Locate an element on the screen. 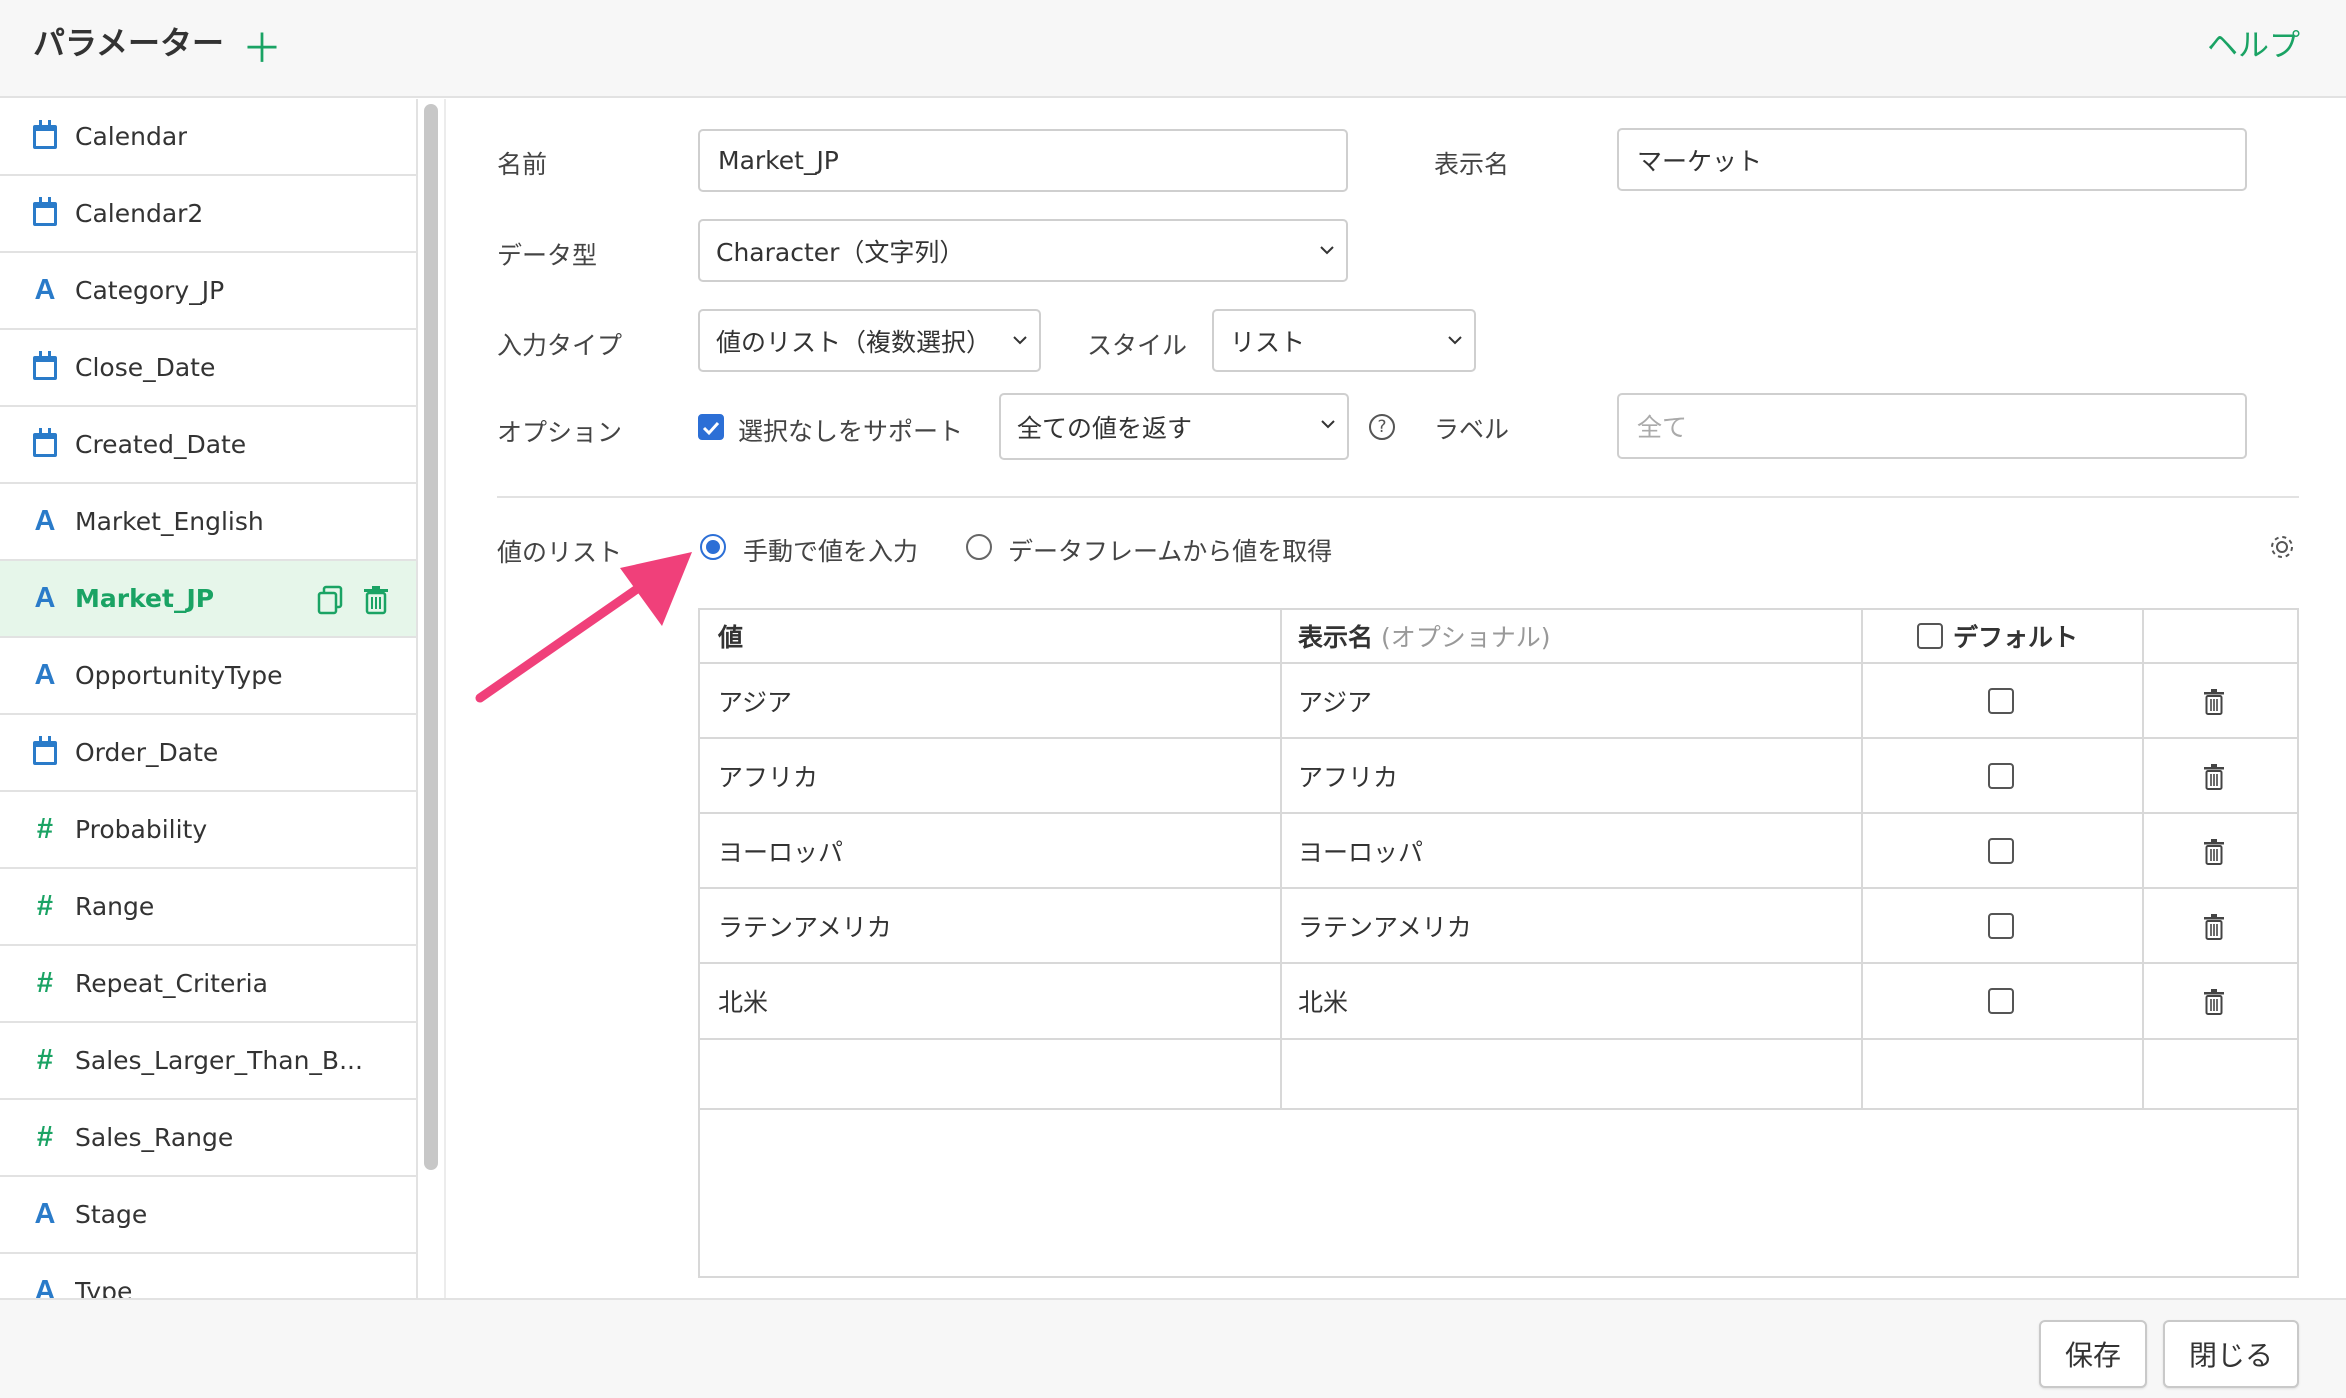  sidebar-item-sales-range: # Sales_Range is located at coordinates (208, 1138).